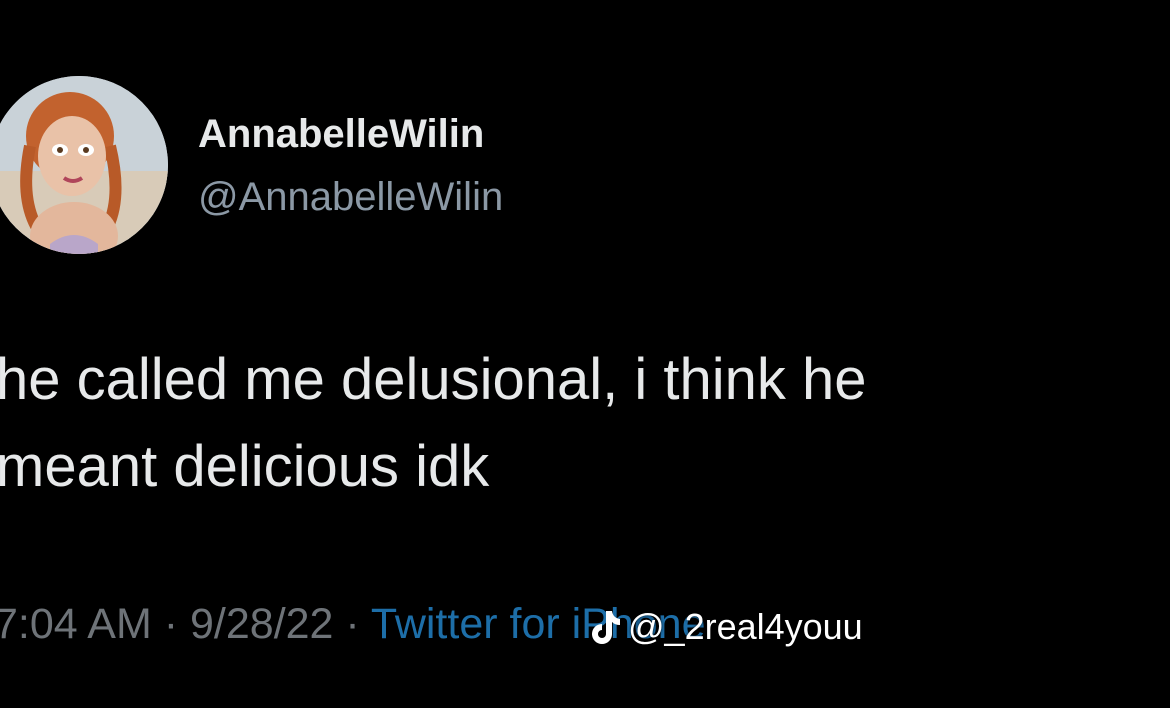 The width and height of the screenshot is (1170, 708). I want to click on watermark-username: @_2real4youu, so click(745, 626).